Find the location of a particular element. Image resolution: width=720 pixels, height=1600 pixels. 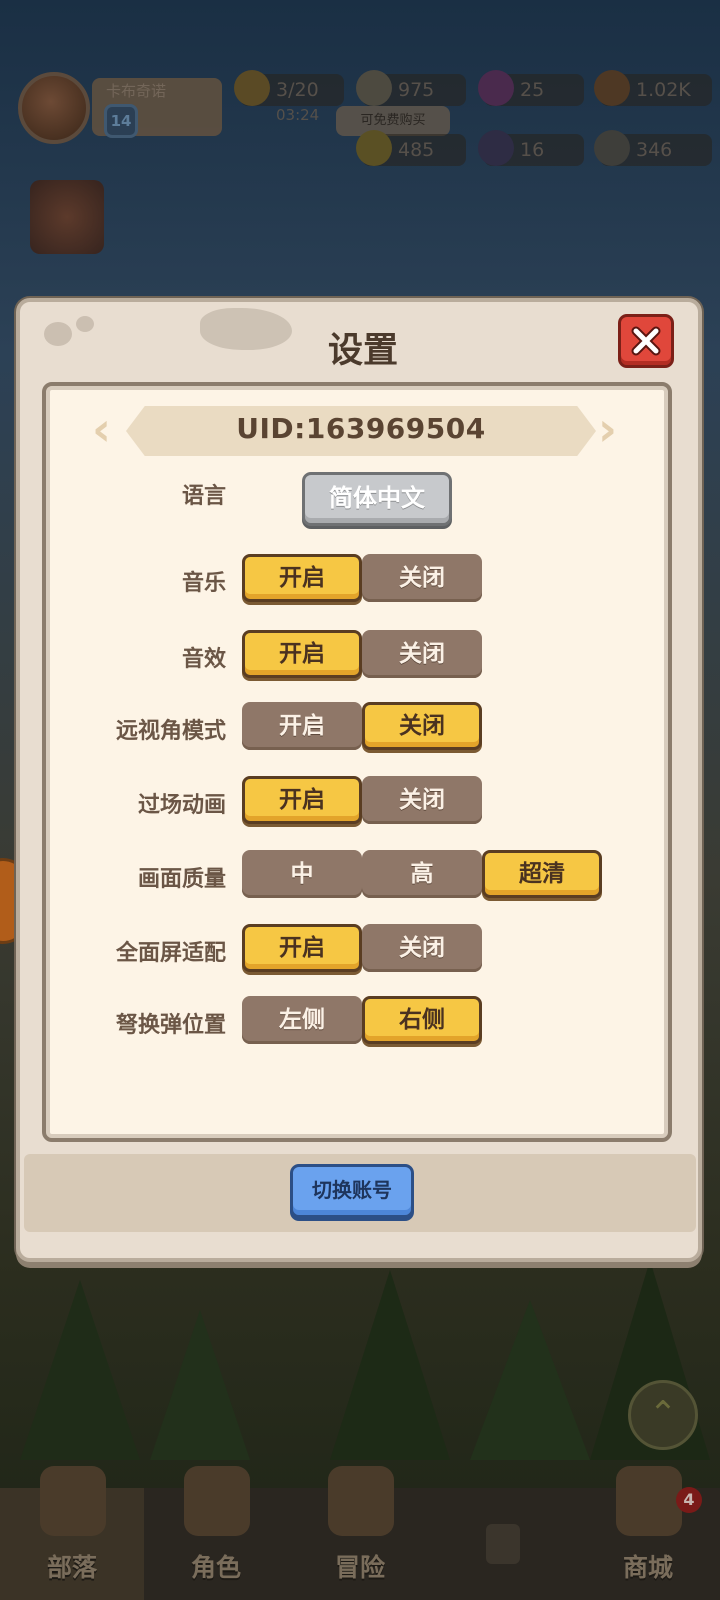

energy-icon is located at coordinates (252, 88).